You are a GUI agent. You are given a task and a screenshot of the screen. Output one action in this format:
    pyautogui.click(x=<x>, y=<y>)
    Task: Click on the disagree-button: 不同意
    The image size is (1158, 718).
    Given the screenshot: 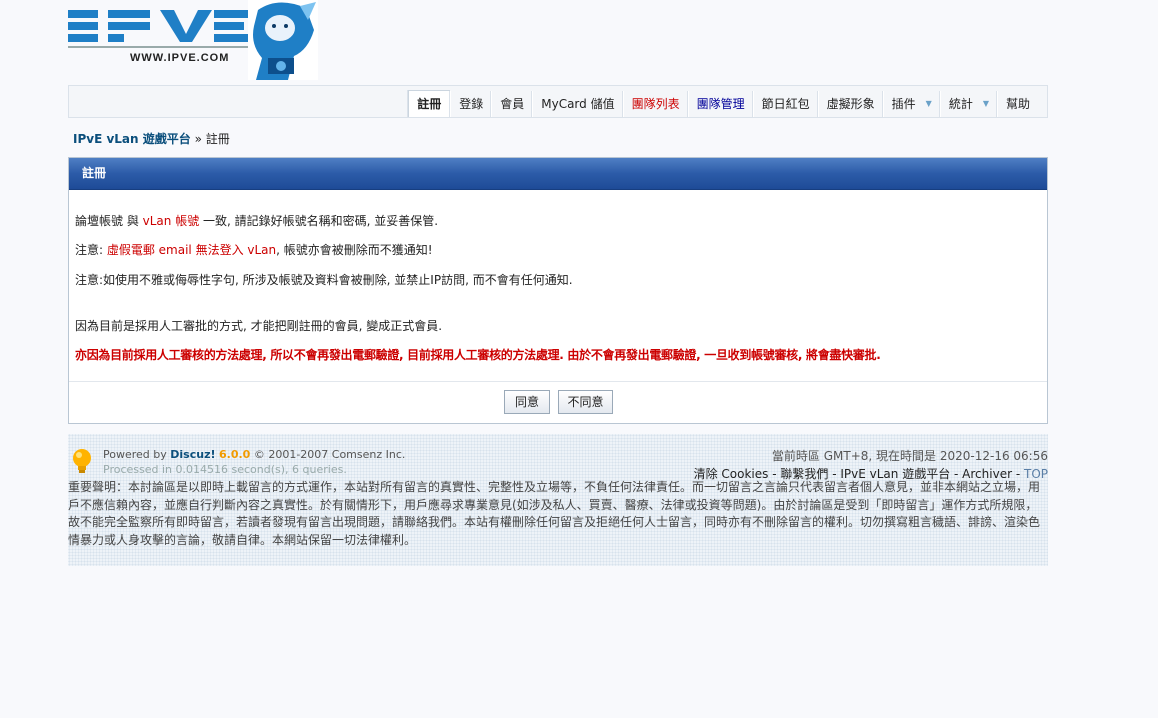 What is the action you would take?
    pyautogui.click(x=585, y=402)
    